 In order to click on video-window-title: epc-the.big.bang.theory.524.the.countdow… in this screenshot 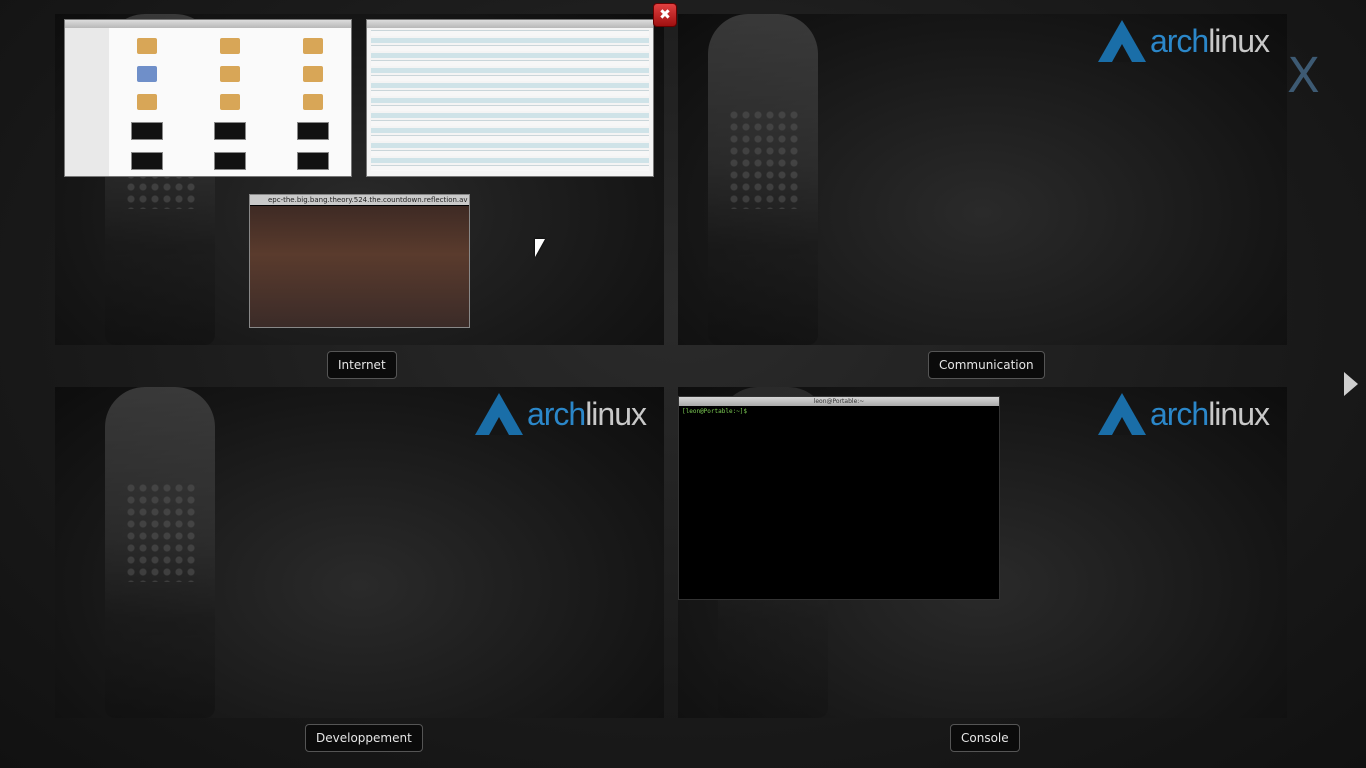, I will do `click(359, 200)`.